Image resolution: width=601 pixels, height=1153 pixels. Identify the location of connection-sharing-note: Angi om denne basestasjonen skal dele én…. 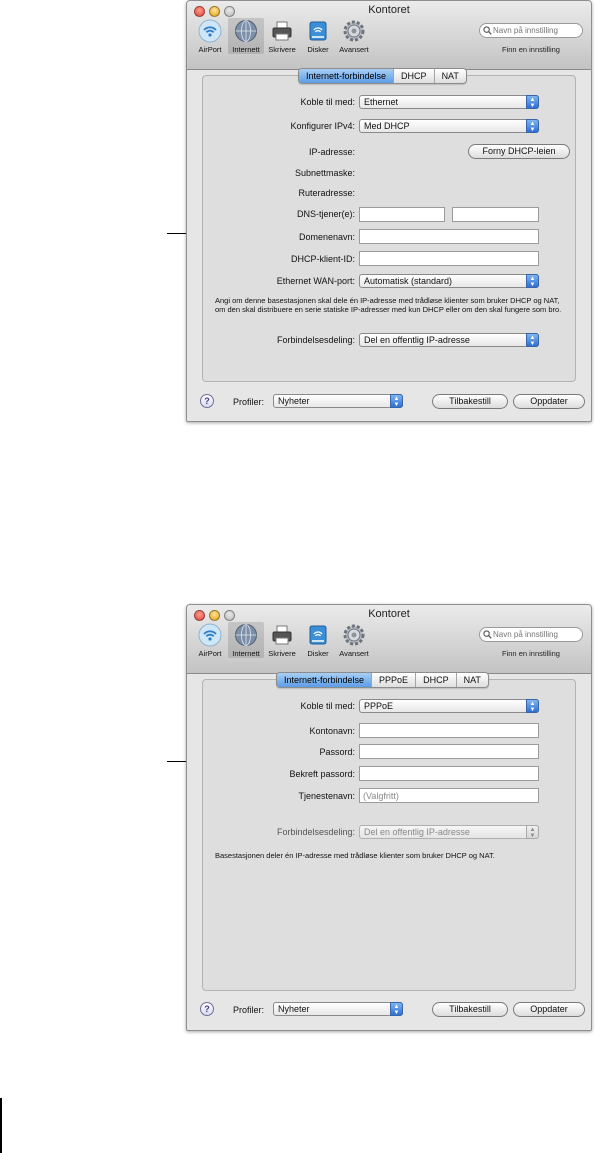
(388, 305).